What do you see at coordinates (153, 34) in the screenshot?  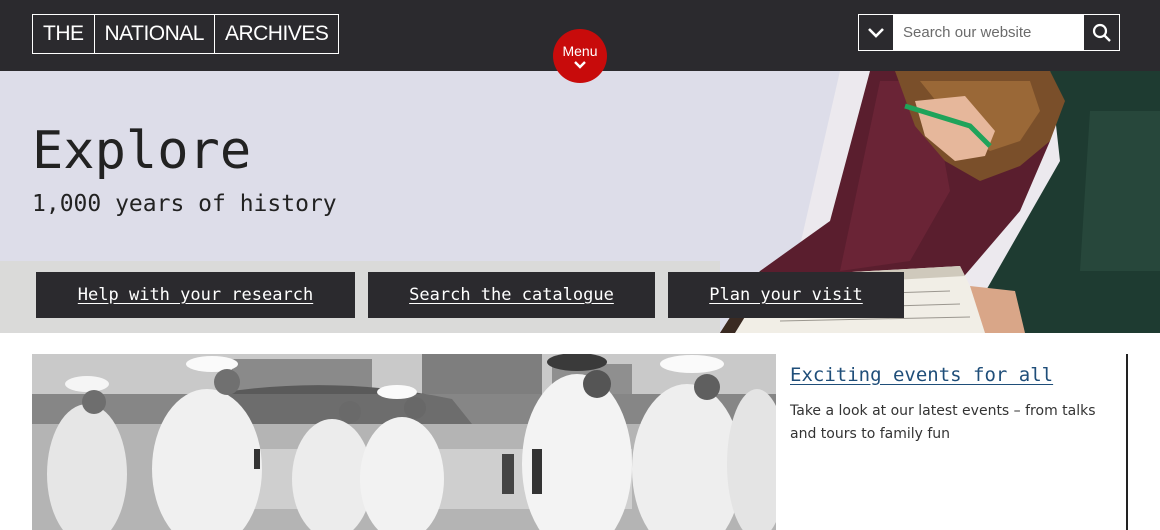 I see `logo-word-national: NATIONAL` at bounding box center [153, 34].